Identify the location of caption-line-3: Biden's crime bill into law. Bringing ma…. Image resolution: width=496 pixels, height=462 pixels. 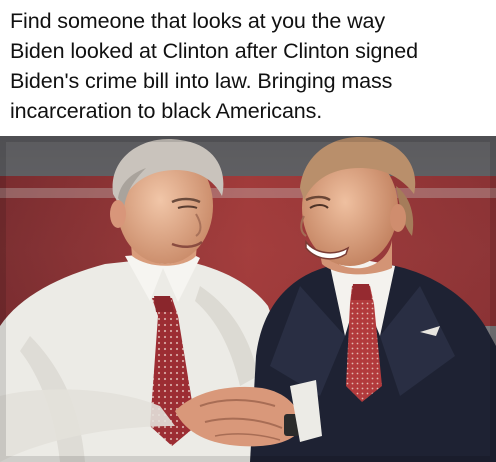
(201, 81).